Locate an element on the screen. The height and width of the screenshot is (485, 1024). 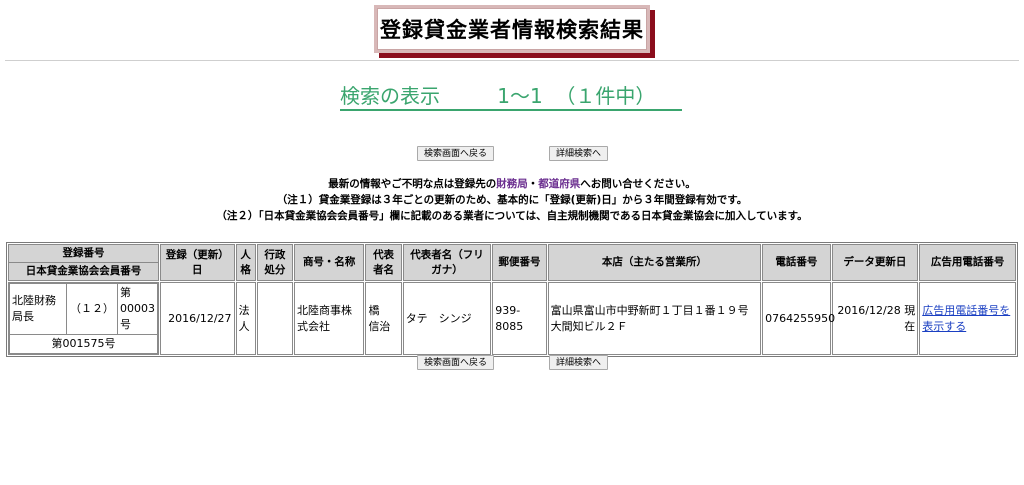
ad-tel-cell: 広告用電話番号を表示する is located at coordinates (967, 318).